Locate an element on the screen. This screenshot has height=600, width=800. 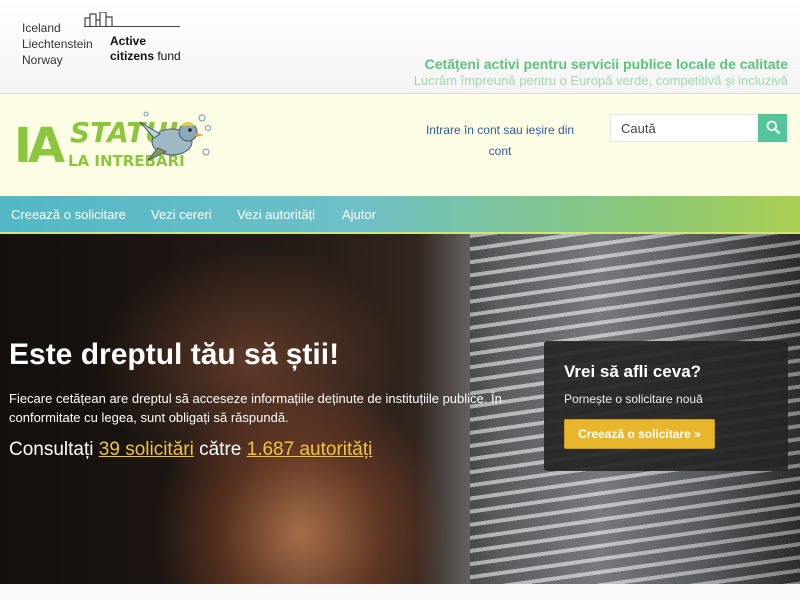
country-liechtenstein: Liechtenstein is located at coordinates (57, 44).